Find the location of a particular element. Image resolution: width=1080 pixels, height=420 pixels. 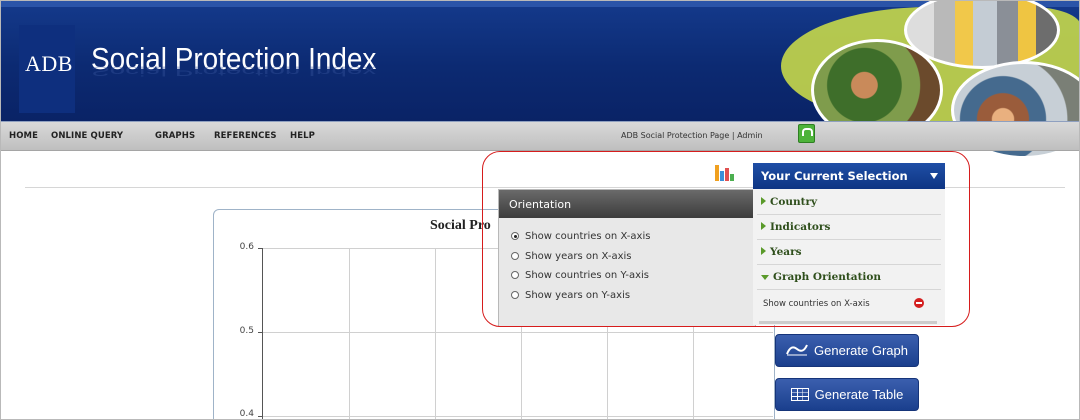

orientation-option-countries-x: Show countries on X-axis is located at coordinates (580, 236).